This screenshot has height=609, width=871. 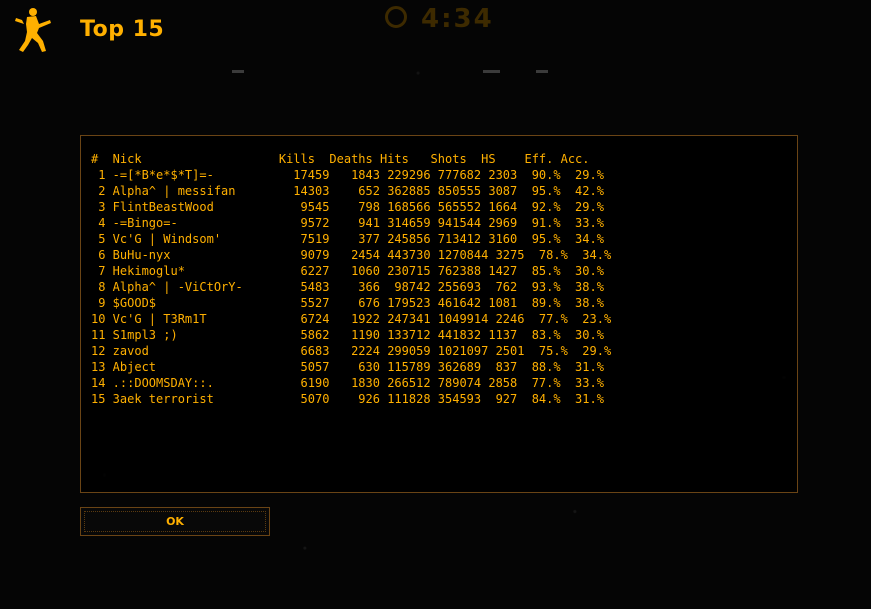 What do you see at coordinates (396, 17) in the screenshot?
I see `clock-icon` at bounding box center [396, 17].